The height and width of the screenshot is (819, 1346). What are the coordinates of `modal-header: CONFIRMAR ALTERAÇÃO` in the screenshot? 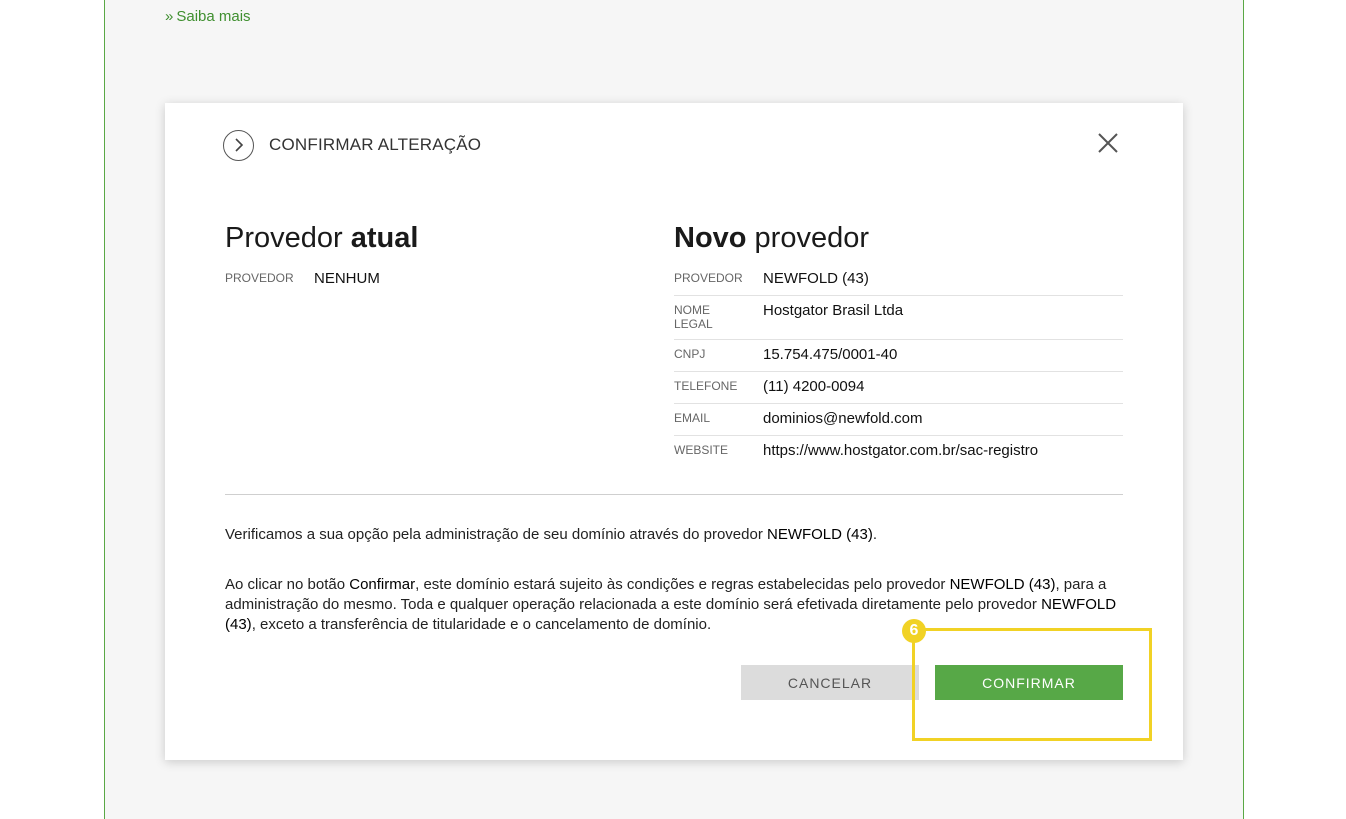 It's located at (352, 145).